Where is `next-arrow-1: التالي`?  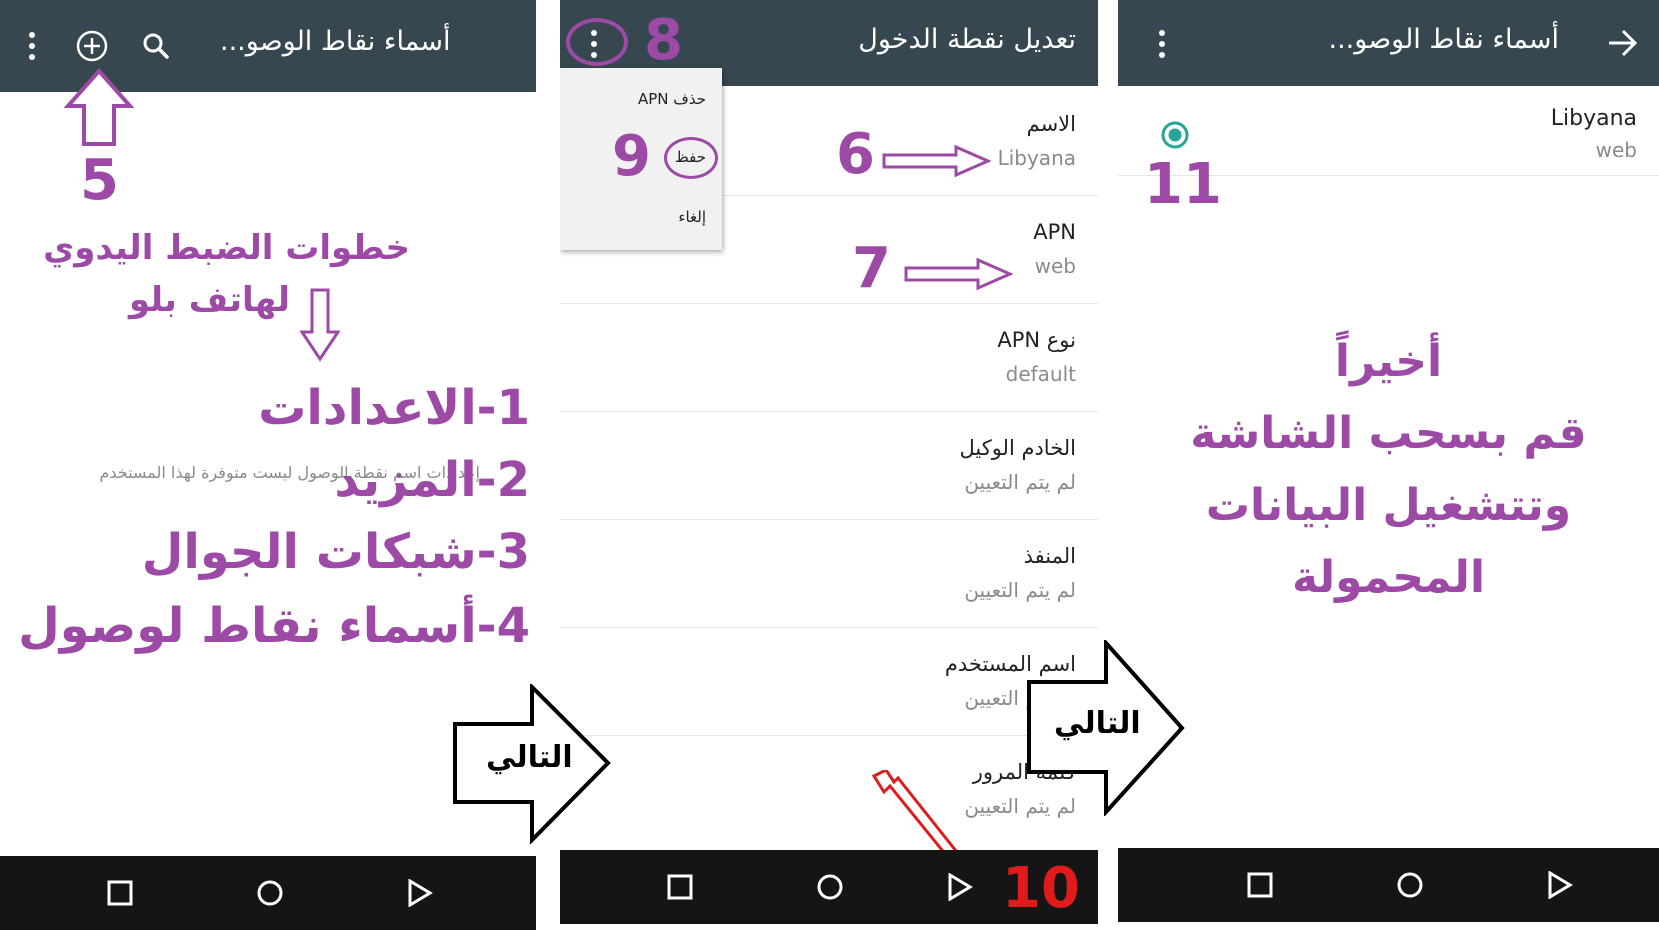 next-arrow-1: التالي is located at coordinates (533, 764).